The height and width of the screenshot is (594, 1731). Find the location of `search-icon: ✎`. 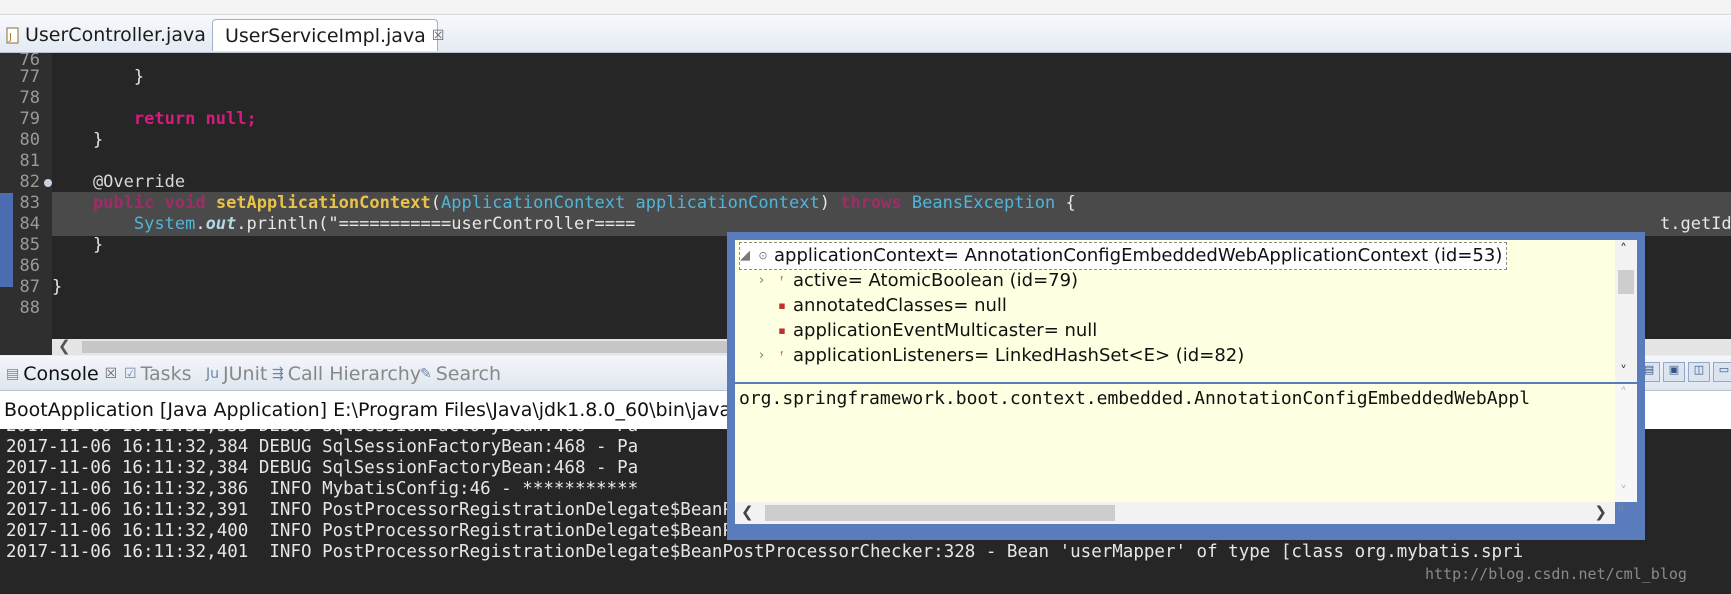

search-icon: ✎ is located at coordinates (426, 374).